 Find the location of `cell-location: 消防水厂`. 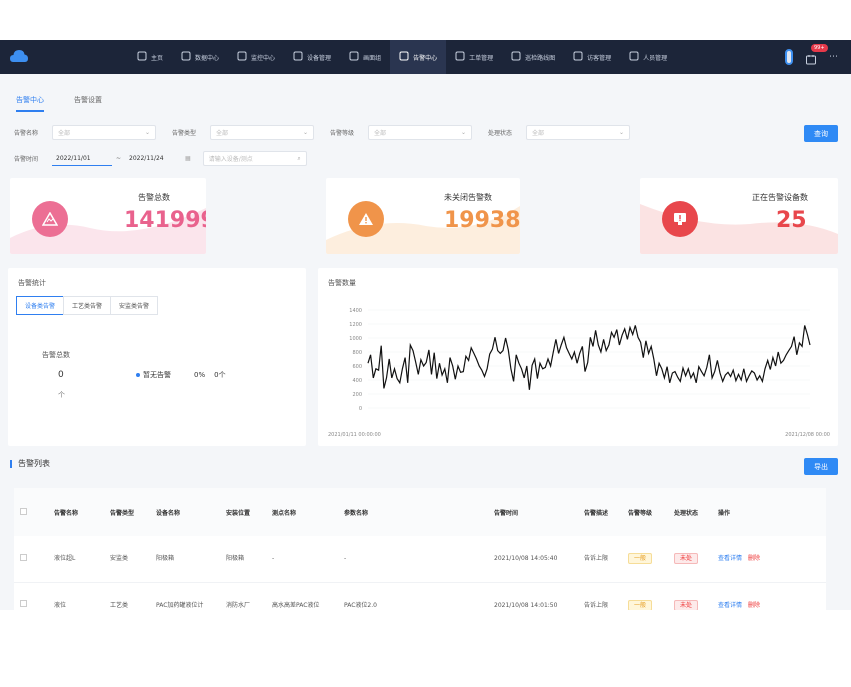

cell-location: 消防水厂 is located at coordinates (243, 596).